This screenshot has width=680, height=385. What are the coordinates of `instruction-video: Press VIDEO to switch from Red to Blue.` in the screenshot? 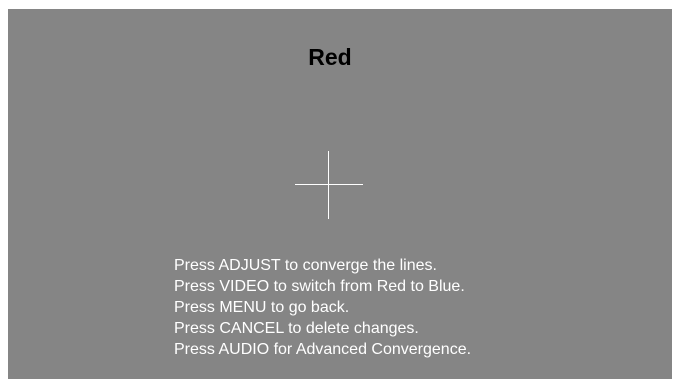 It's located at (319, 286).